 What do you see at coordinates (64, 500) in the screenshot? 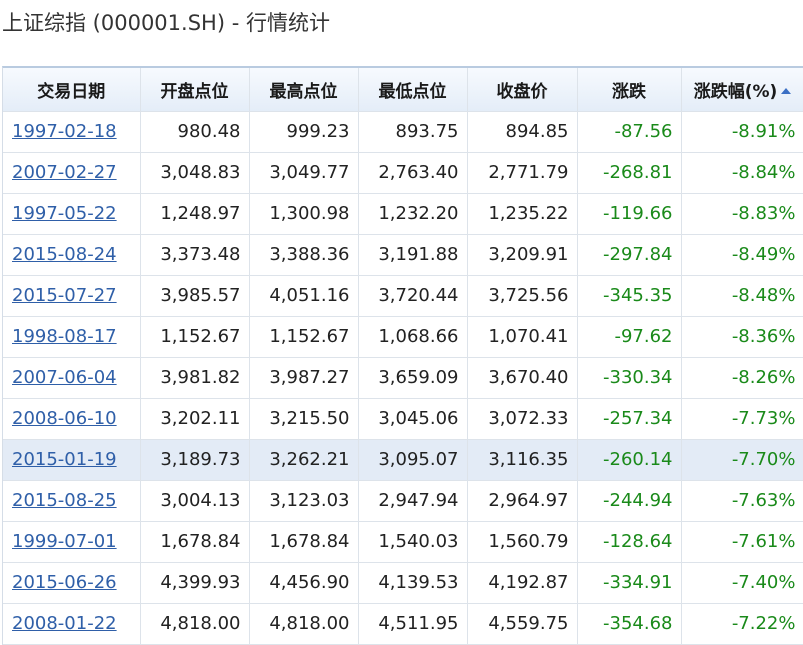
I see `trade-date-link: 2015-08-25` at bounding box center [64, 500].